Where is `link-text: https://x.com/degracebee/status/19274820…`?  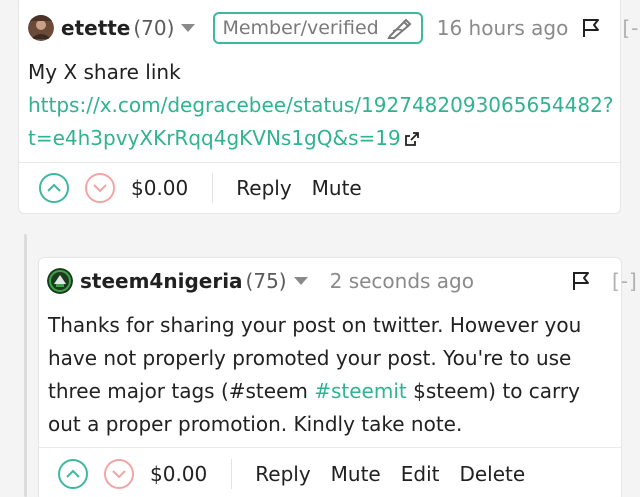
link-text: https://x.com/degracebee/status/19274820… is located at coordinates (320, 105).